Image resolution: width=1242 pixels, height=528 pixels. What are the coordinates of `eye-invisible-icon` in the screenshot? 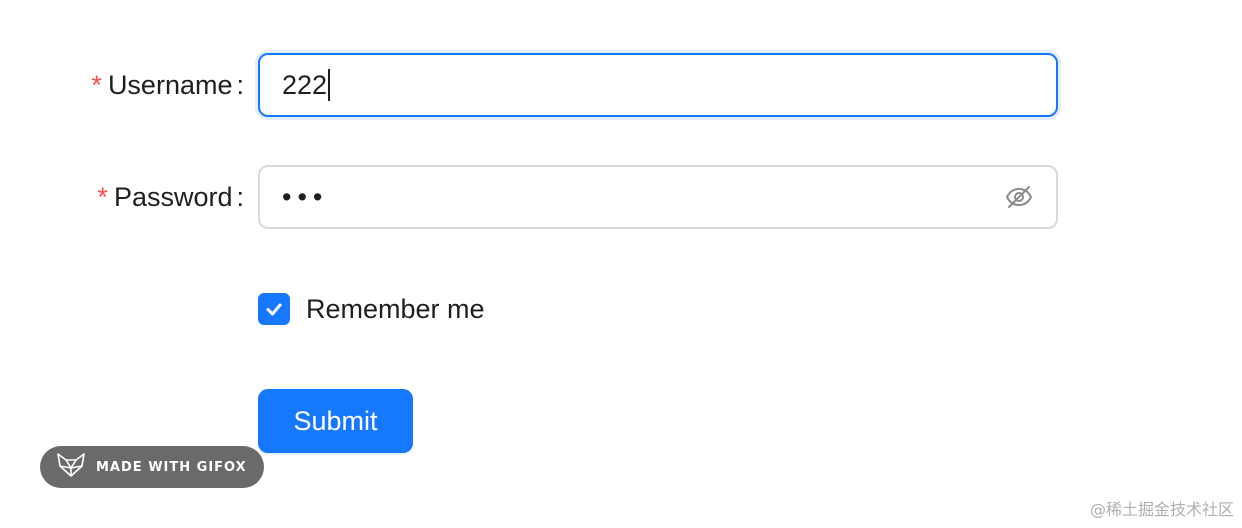 It's located at (1019, 197).